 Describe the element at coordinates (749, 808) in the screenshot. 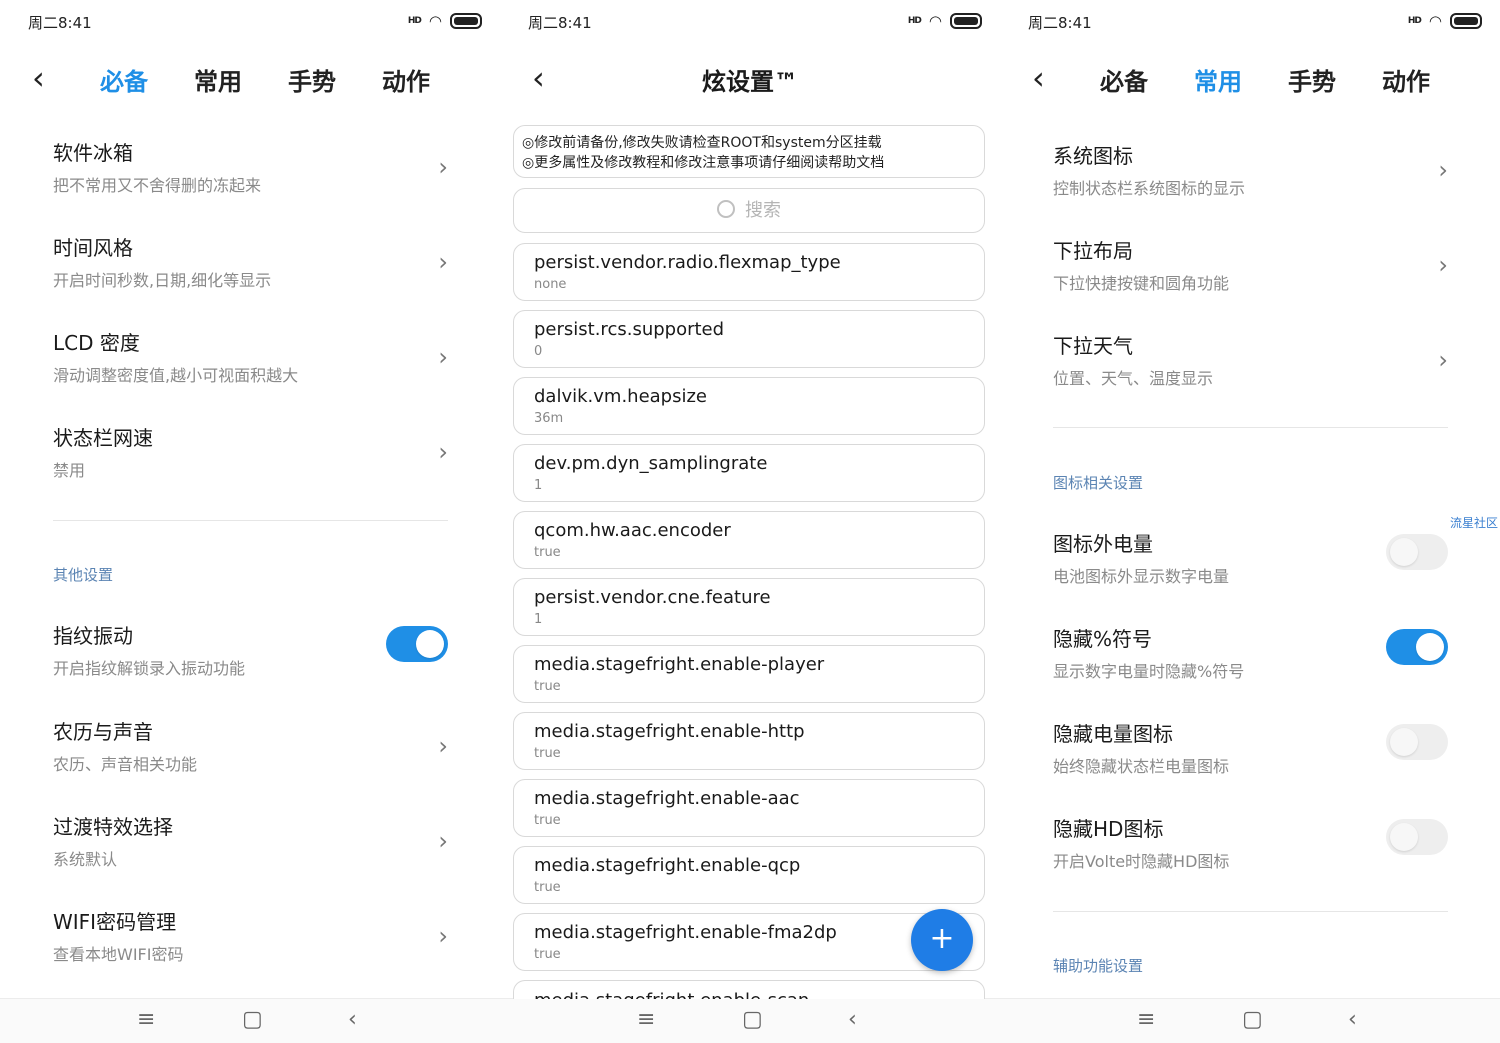

I see `prop-row: media.stagefright.enable-aac true` at that location.